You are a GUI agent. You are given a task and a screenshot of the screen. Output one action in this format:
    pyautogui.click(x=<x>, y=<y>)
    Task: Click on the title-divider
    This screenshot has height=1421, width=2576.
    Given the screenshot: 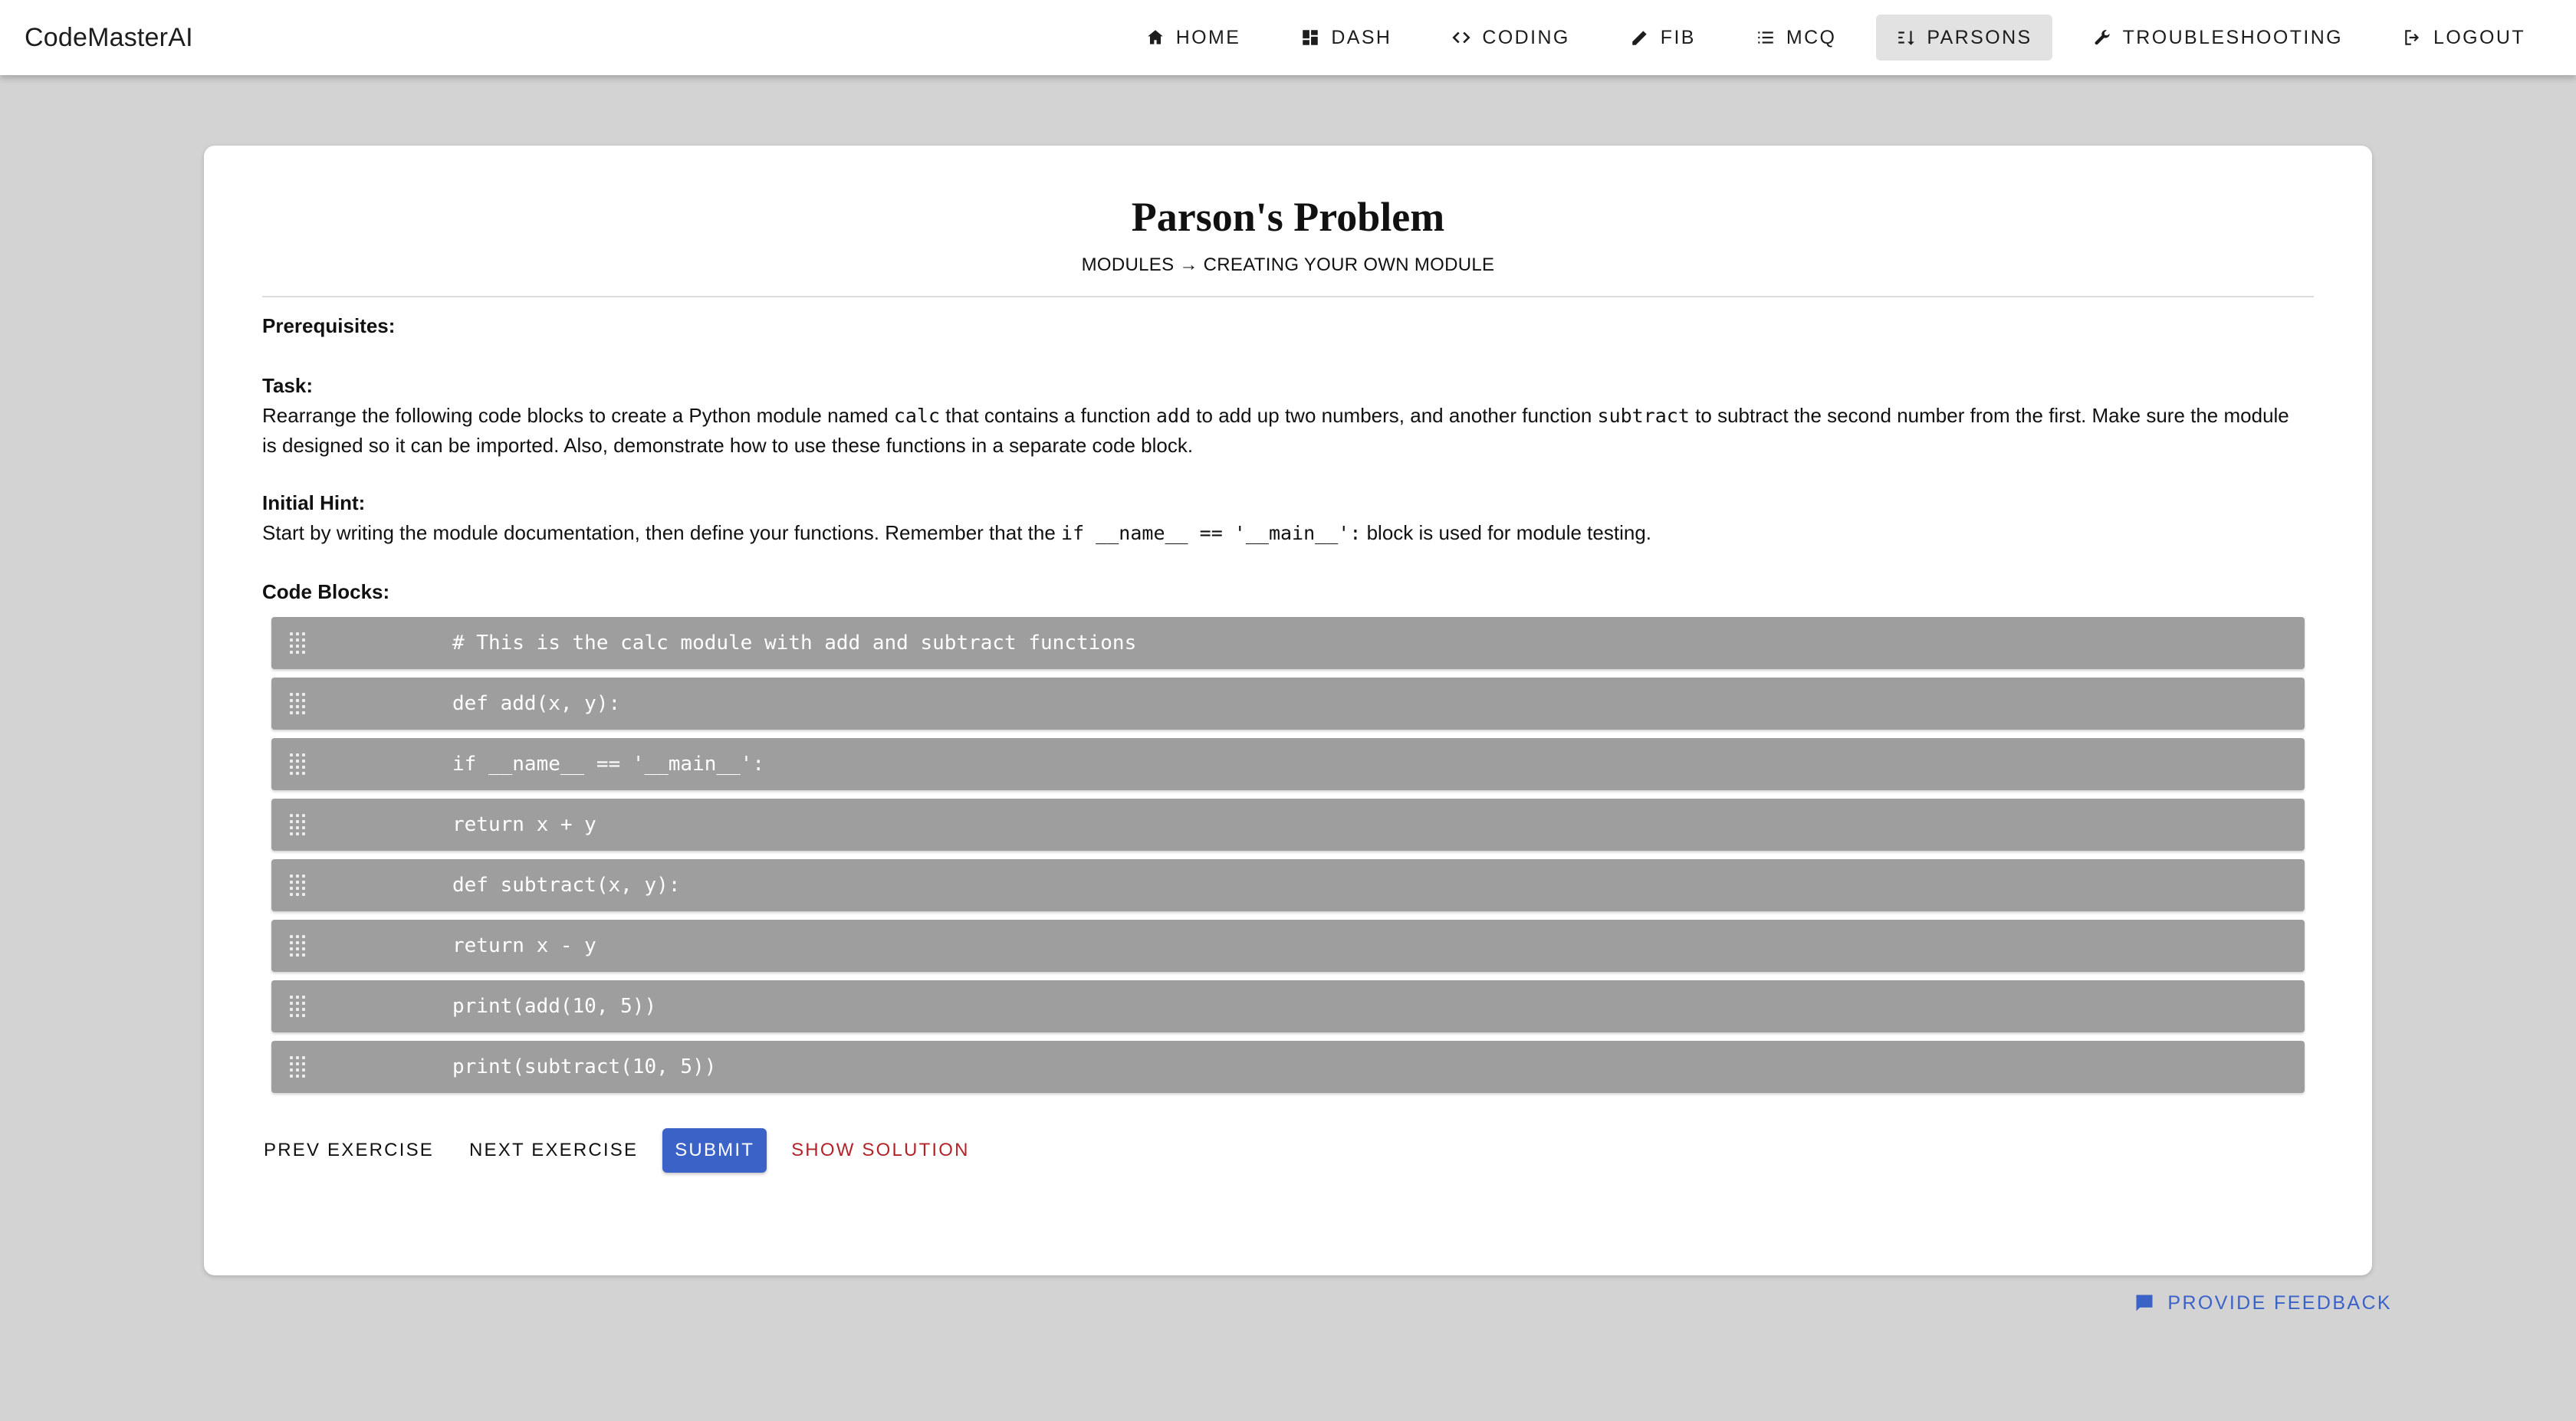 What is the action you would take?
    pyautogui.click(x=1288, y=296)
    